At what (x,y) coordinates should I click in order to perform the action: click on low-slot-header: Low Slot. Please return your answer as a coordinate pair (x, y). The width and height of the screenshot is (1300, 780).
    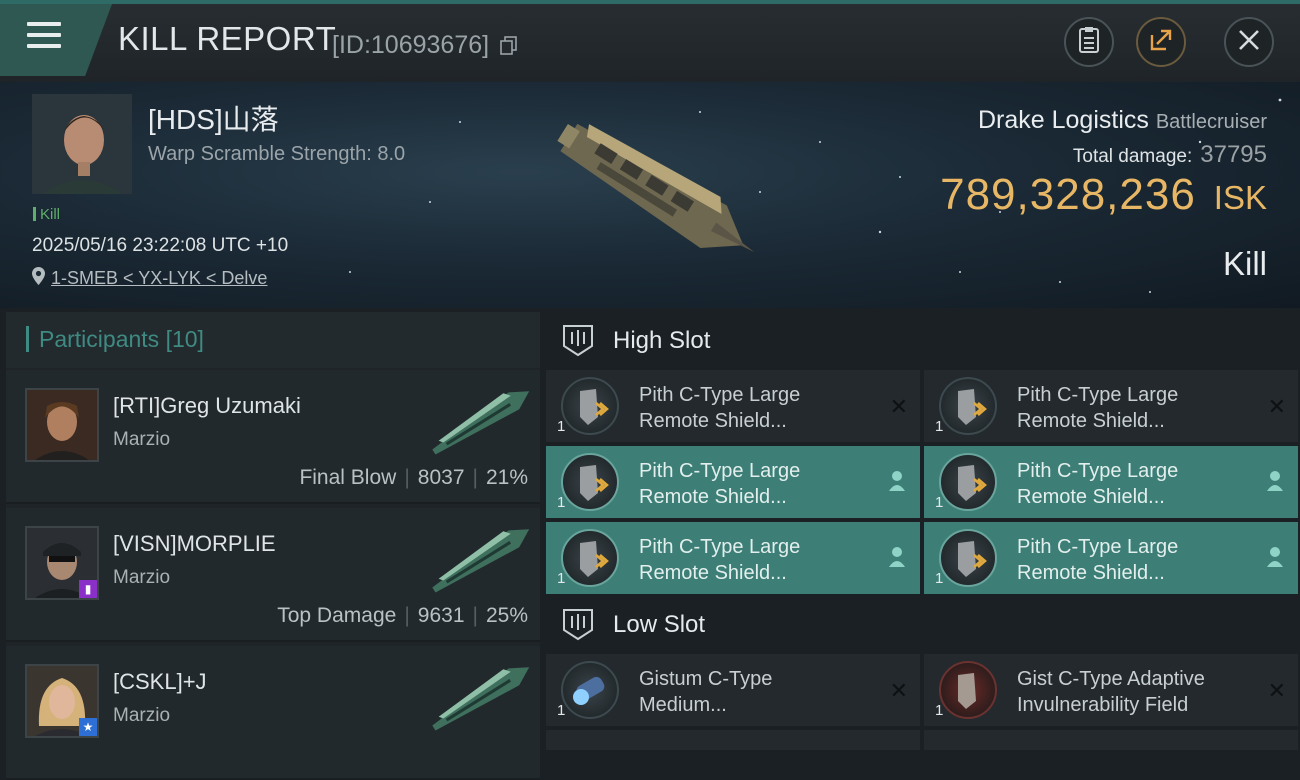
    Looking at the image, I should click on (923, 625).